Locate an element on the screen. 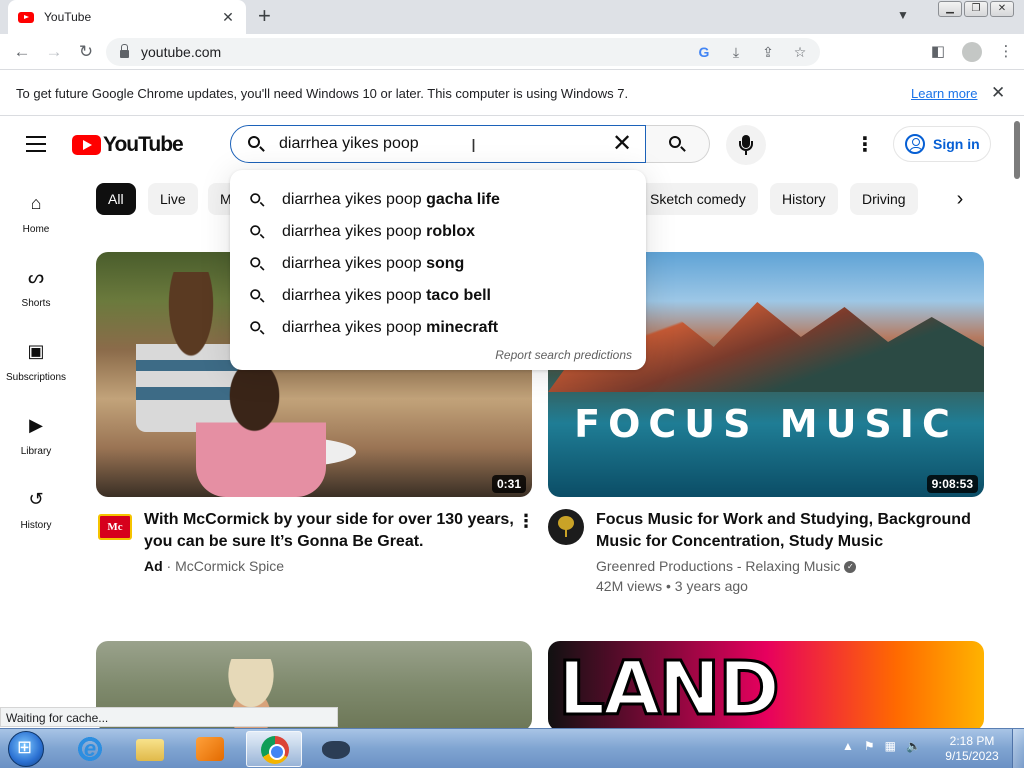 This screenshot has height=768, width=1024. channel-name: McCormick Spice is located at coordinates (229, 566).